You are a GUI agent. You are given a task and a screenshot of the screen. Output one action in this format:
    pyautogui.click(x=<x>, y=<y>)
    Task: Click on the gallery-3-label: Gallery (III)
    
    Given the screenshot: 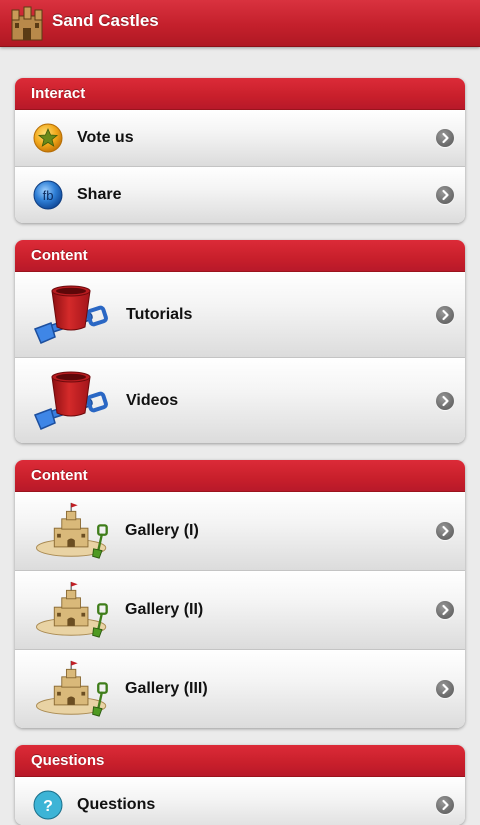 What is the action you would take?
    pyautogui.click(x=166, y=688)
    